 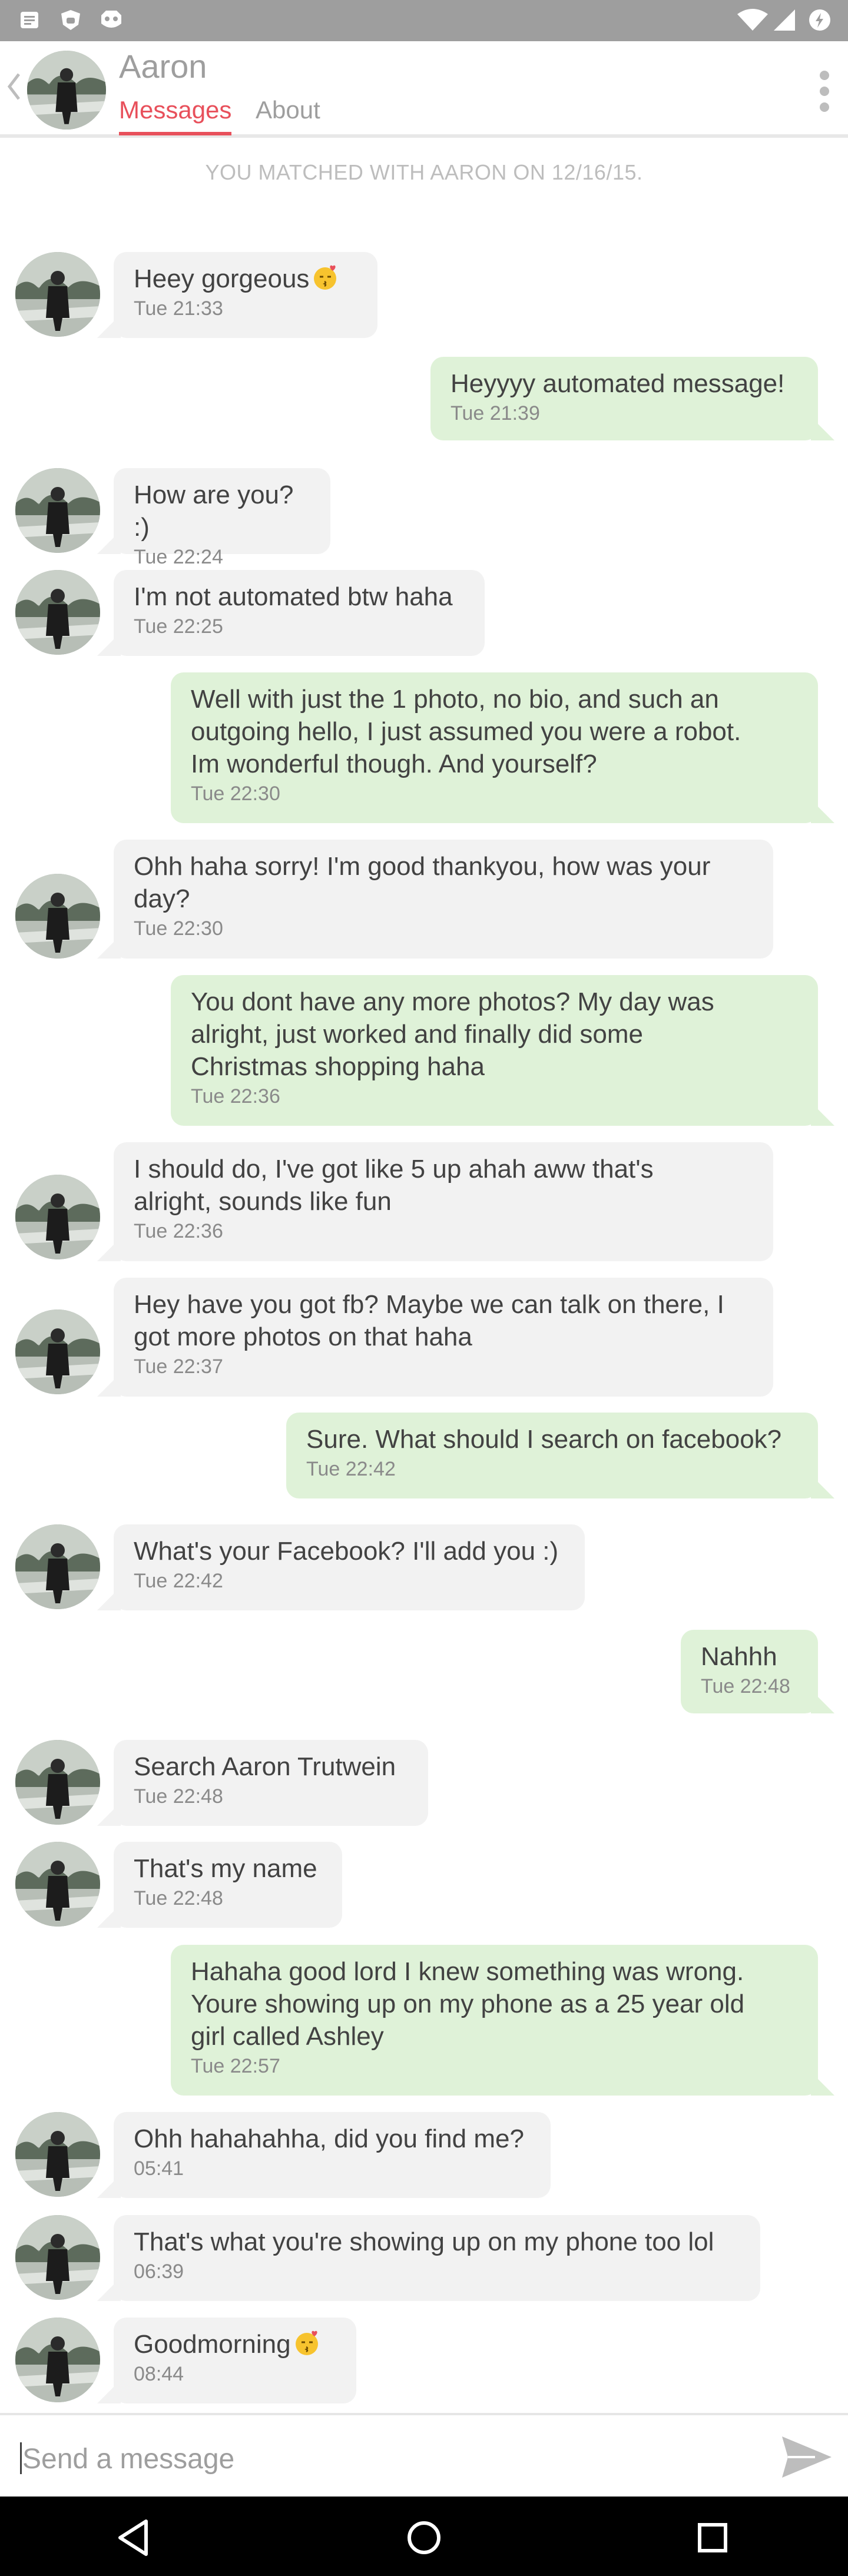 What do you see at coordinates (163, 66) in the screenshot?
I see `match-name: Aaron` at bounding box center [163, 66].